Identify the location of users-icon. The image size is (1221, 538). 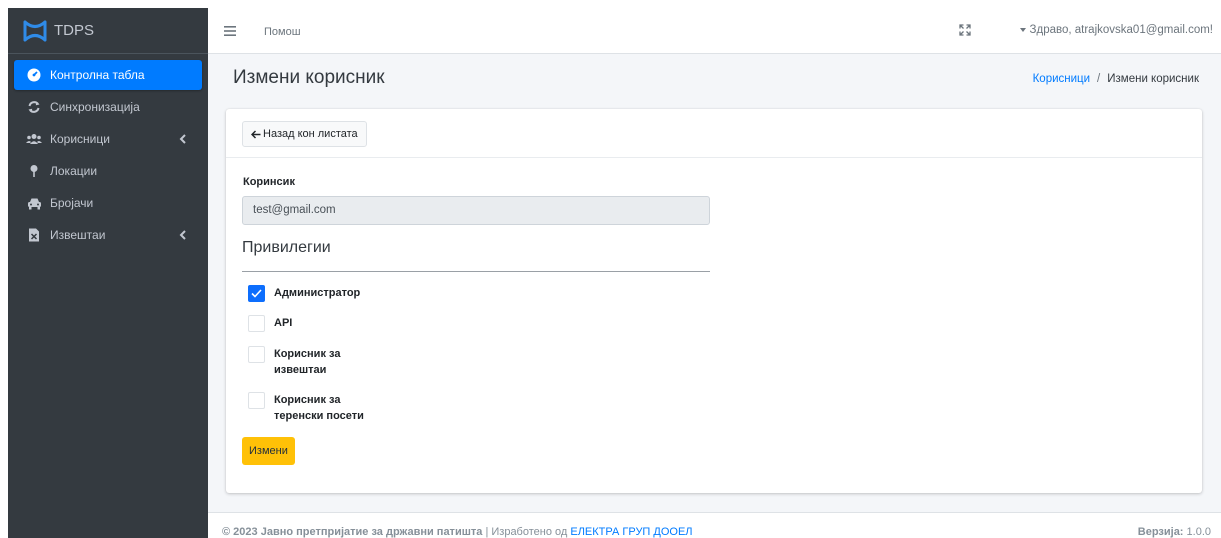
(34, 139).